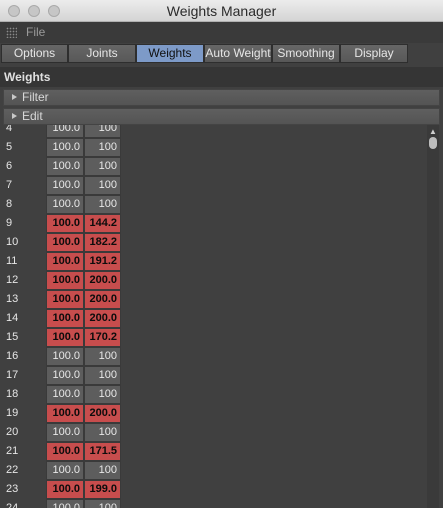 Image resolution: width=443 pixels, height=508 pixels. Describe the element at coordinates (11, 32) in the screenshot. I see `grip-handle-icon` at that location.